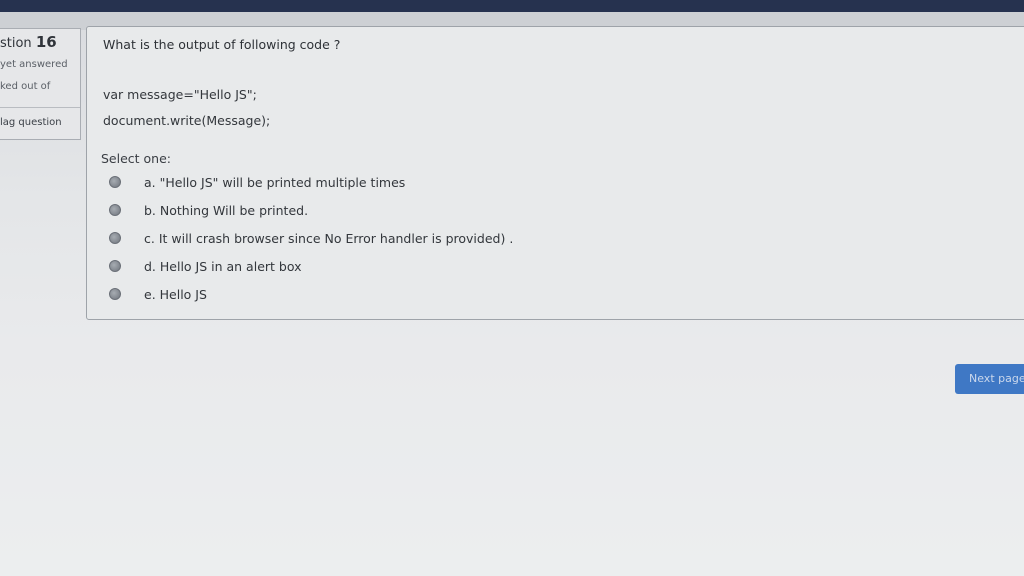 The height and width of the screenshot is (576, 1024). I want to click on answer-status: yet answered, so click(34, 64).